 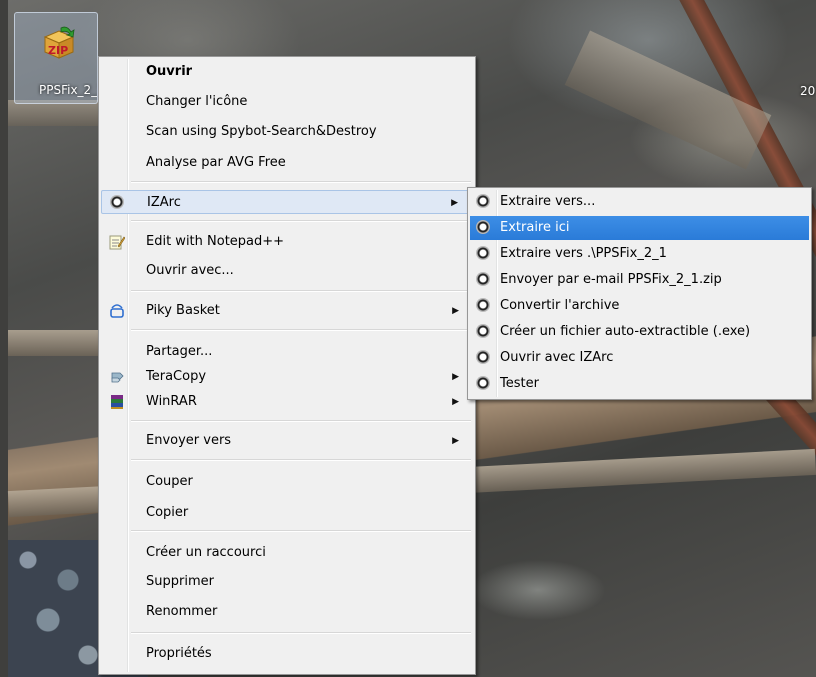 I want to click on desktop-file-icon: ZIP PPSFix_2_1, so click(x=56, y=58).